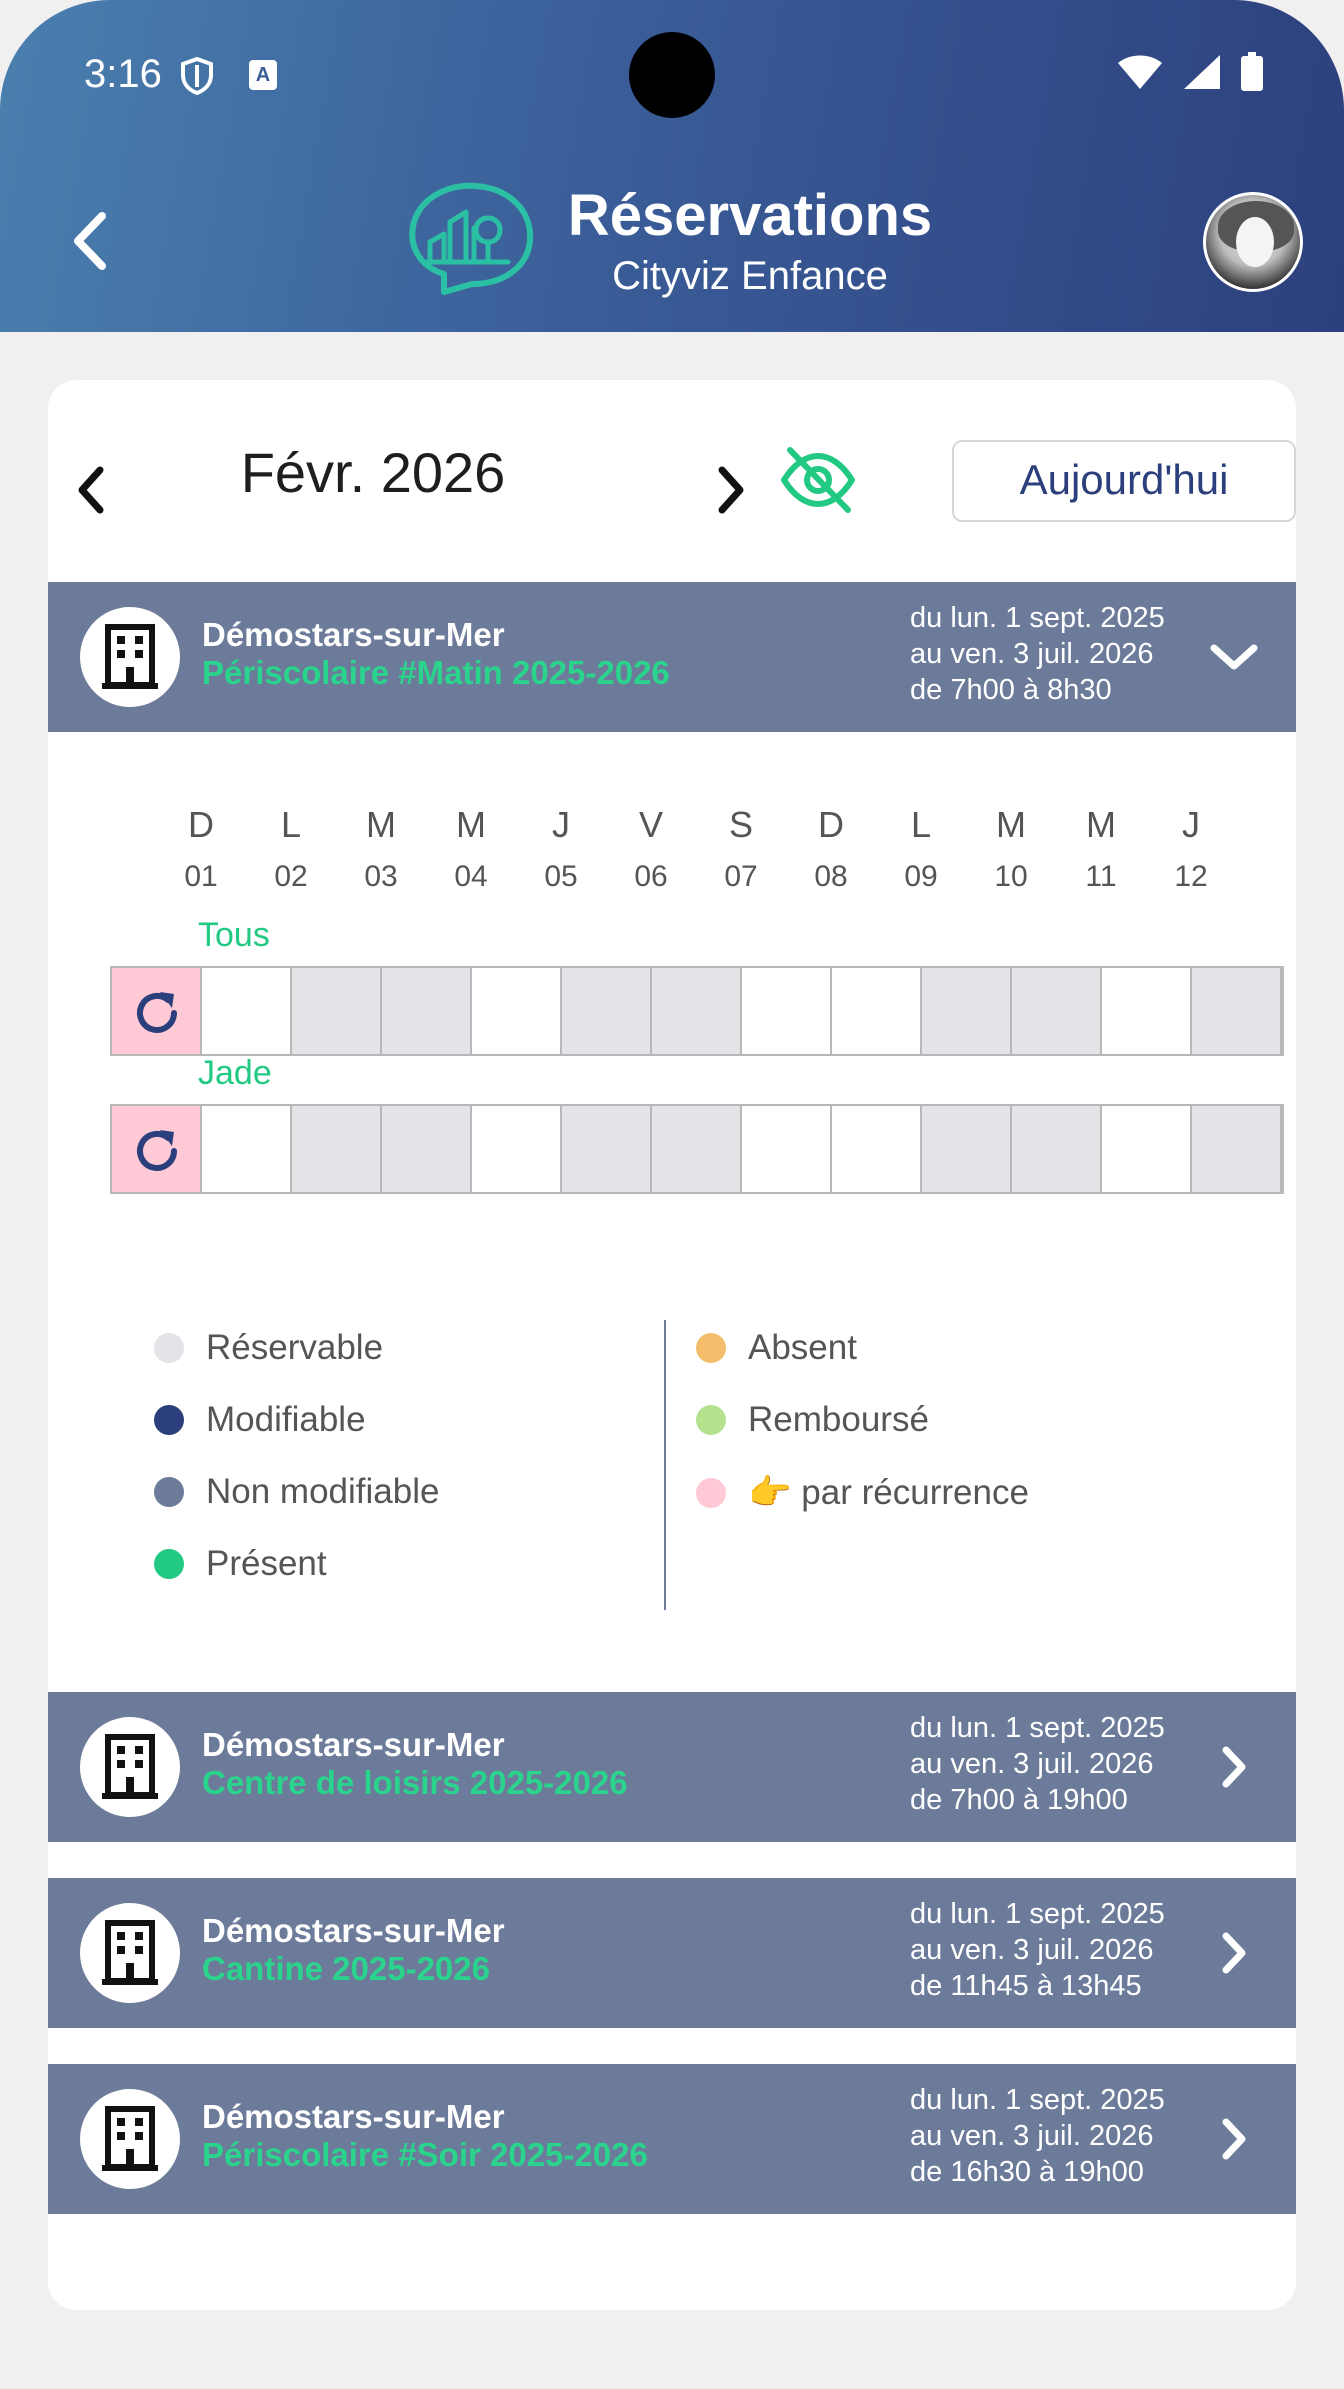 The image size is (1344, 2389). What do you see at coordinates (812, 1420) in the screenshot?
I see `legend-item: Remboursé` at bounding box center [812, 1420].